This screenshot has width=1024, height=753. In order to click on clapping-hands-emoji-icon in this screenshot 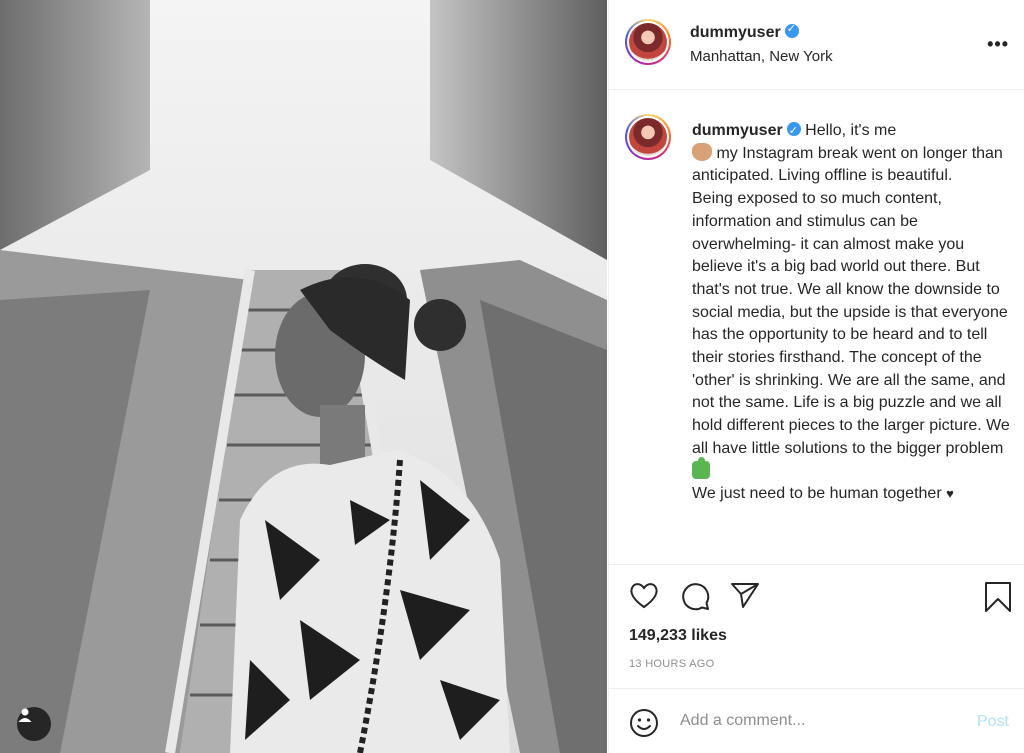, I will do `click(702, 151)`.